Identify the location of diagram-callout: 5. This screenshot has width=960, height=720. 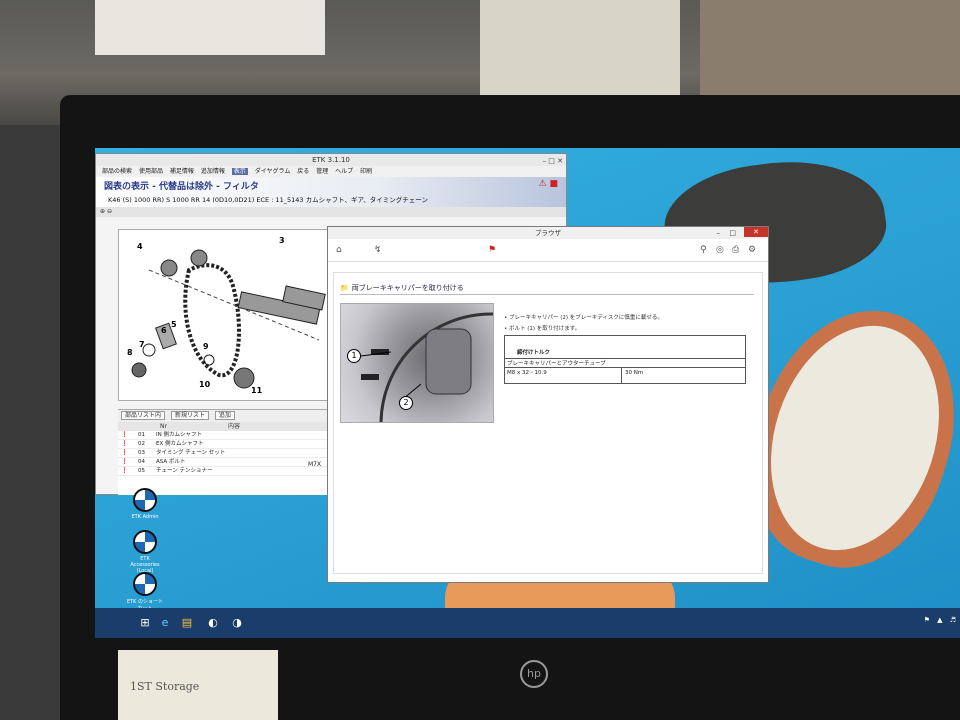
(174, 324).